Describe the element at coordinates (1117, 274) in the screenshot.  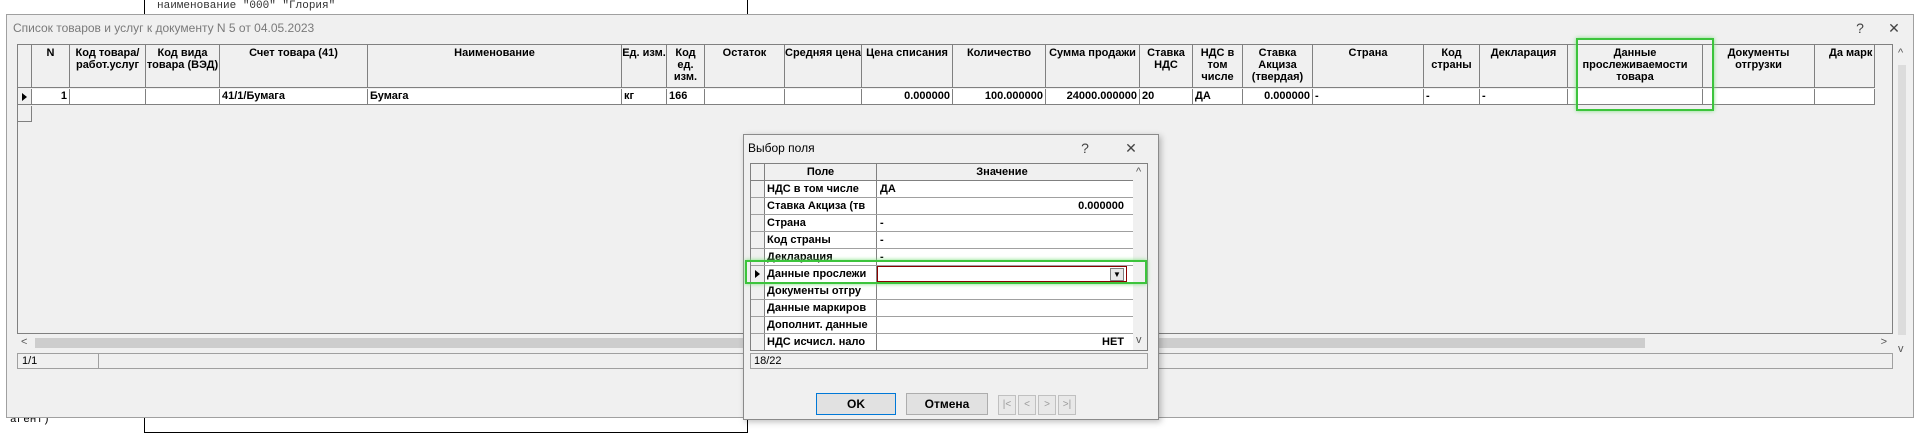
I see `dropdown-arrow-icon: ▼` at that location.